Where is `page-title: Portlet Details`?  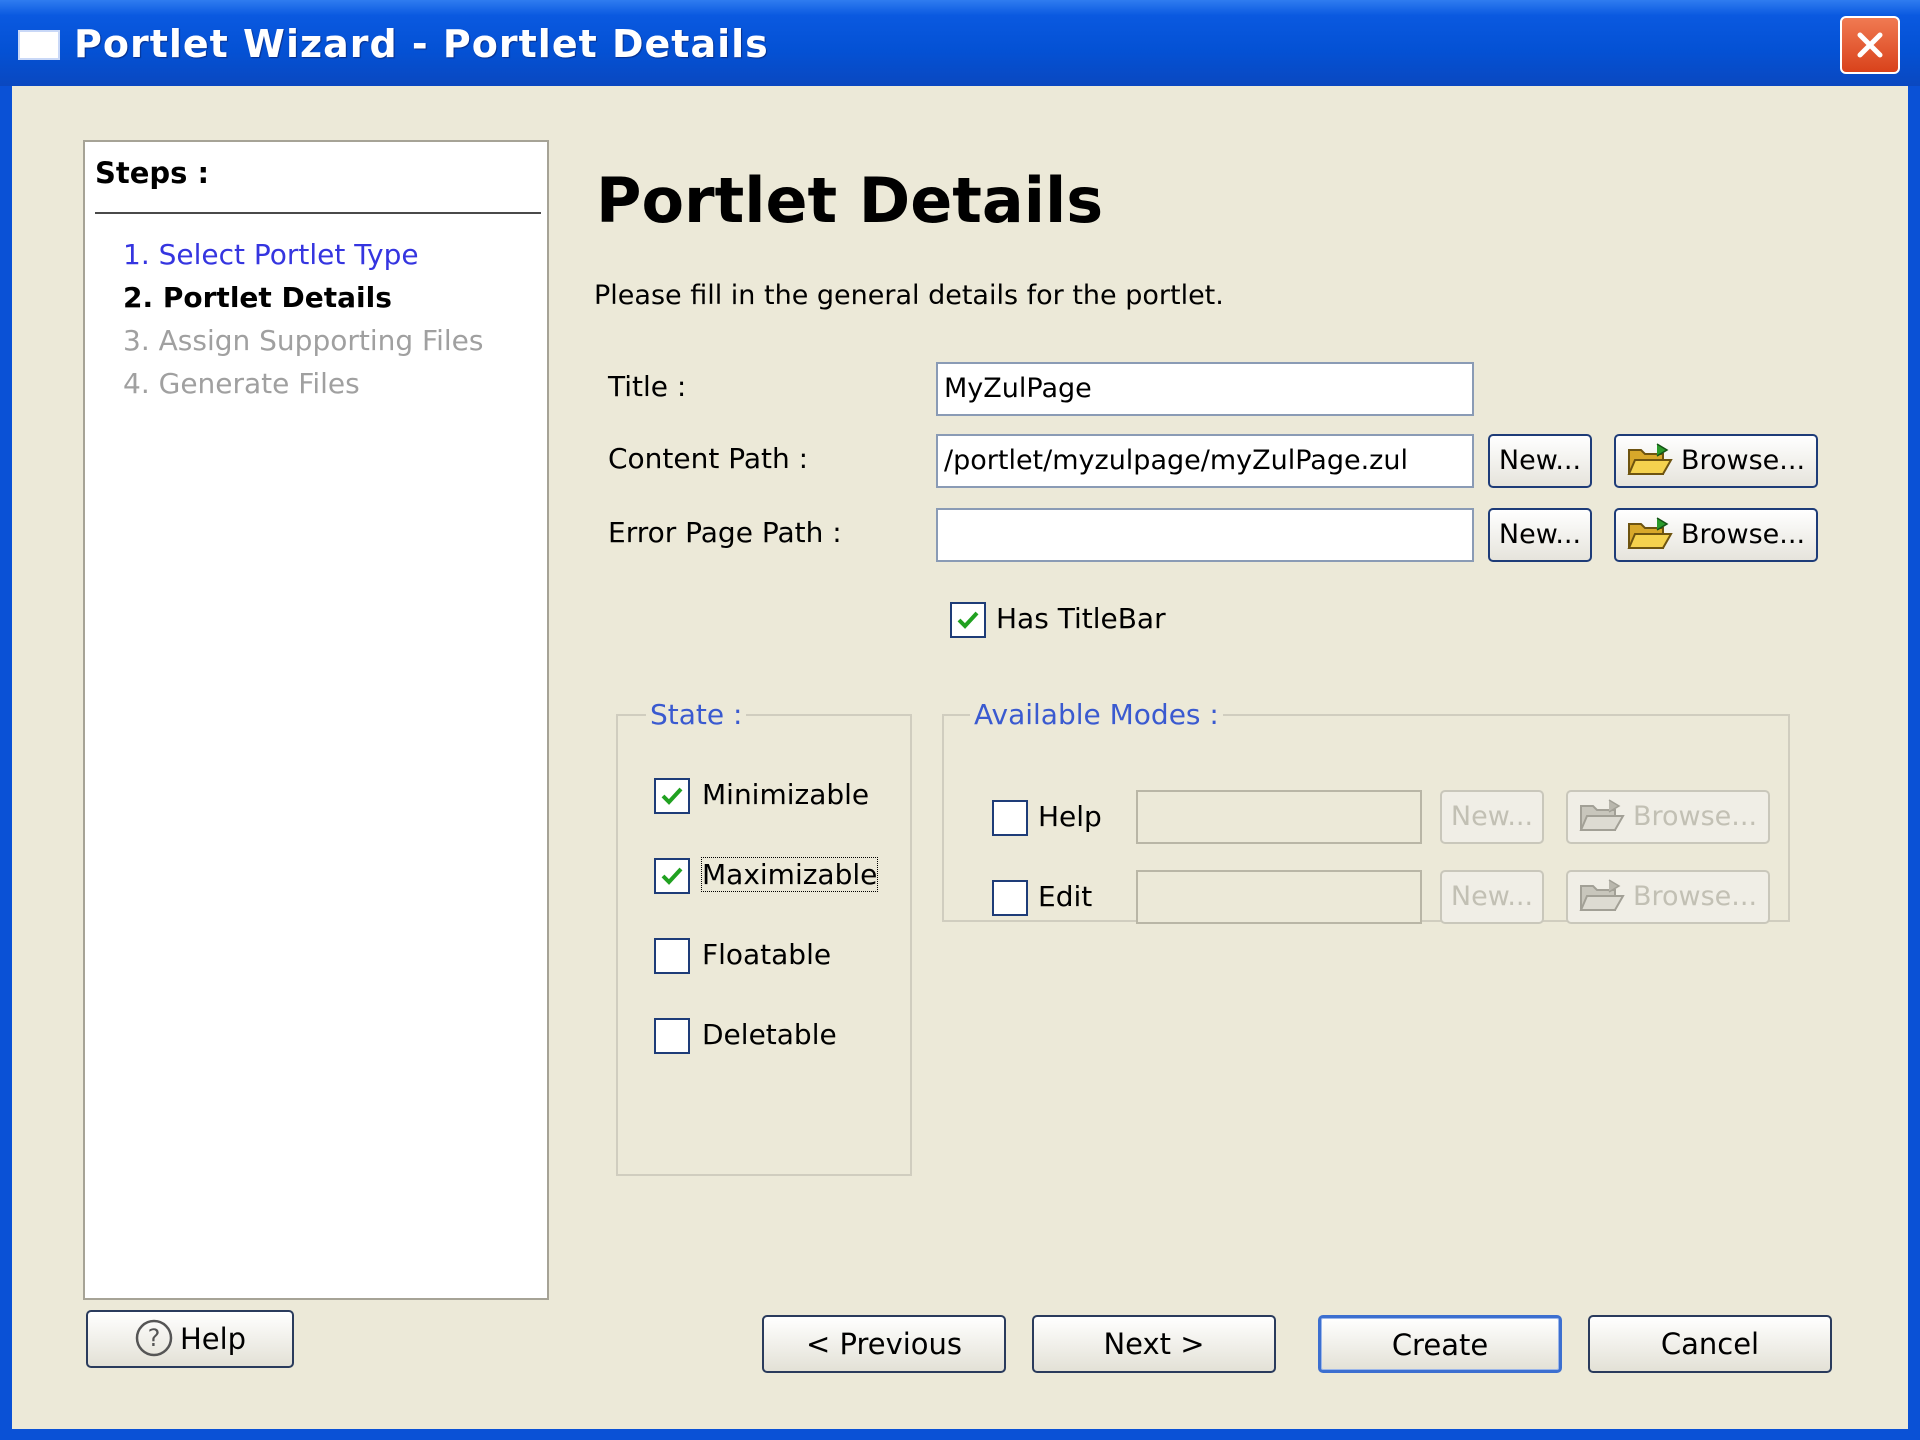
page-title: Portlet Details is located at coordinates (850, 200).